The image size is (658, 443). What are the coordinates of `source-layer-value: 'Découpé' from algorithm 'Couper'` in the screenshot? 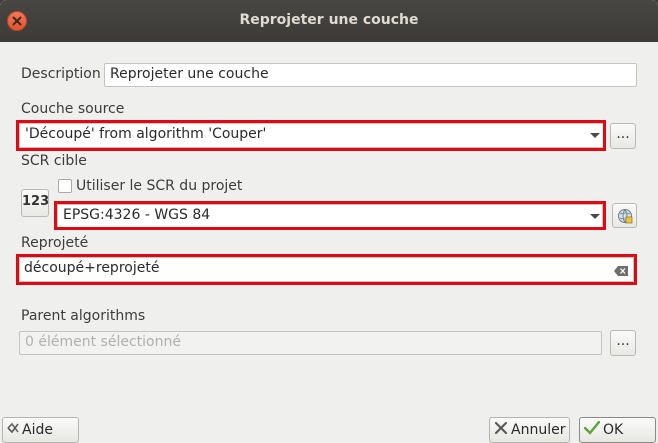 It's located at (146, 134).